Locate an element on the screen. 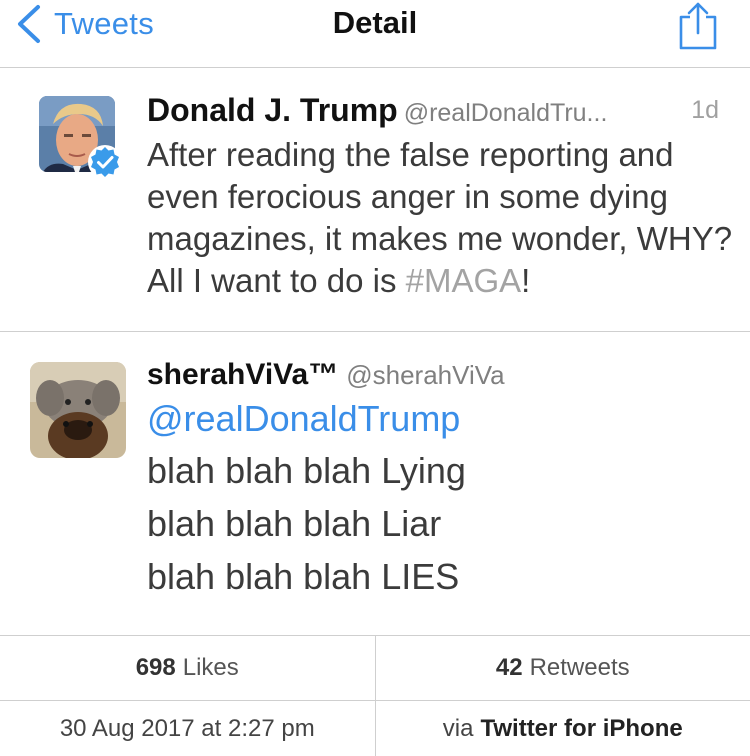 The image size is (750, 756). hashtag-link: #MAGA is located at coordinates (464, 280).